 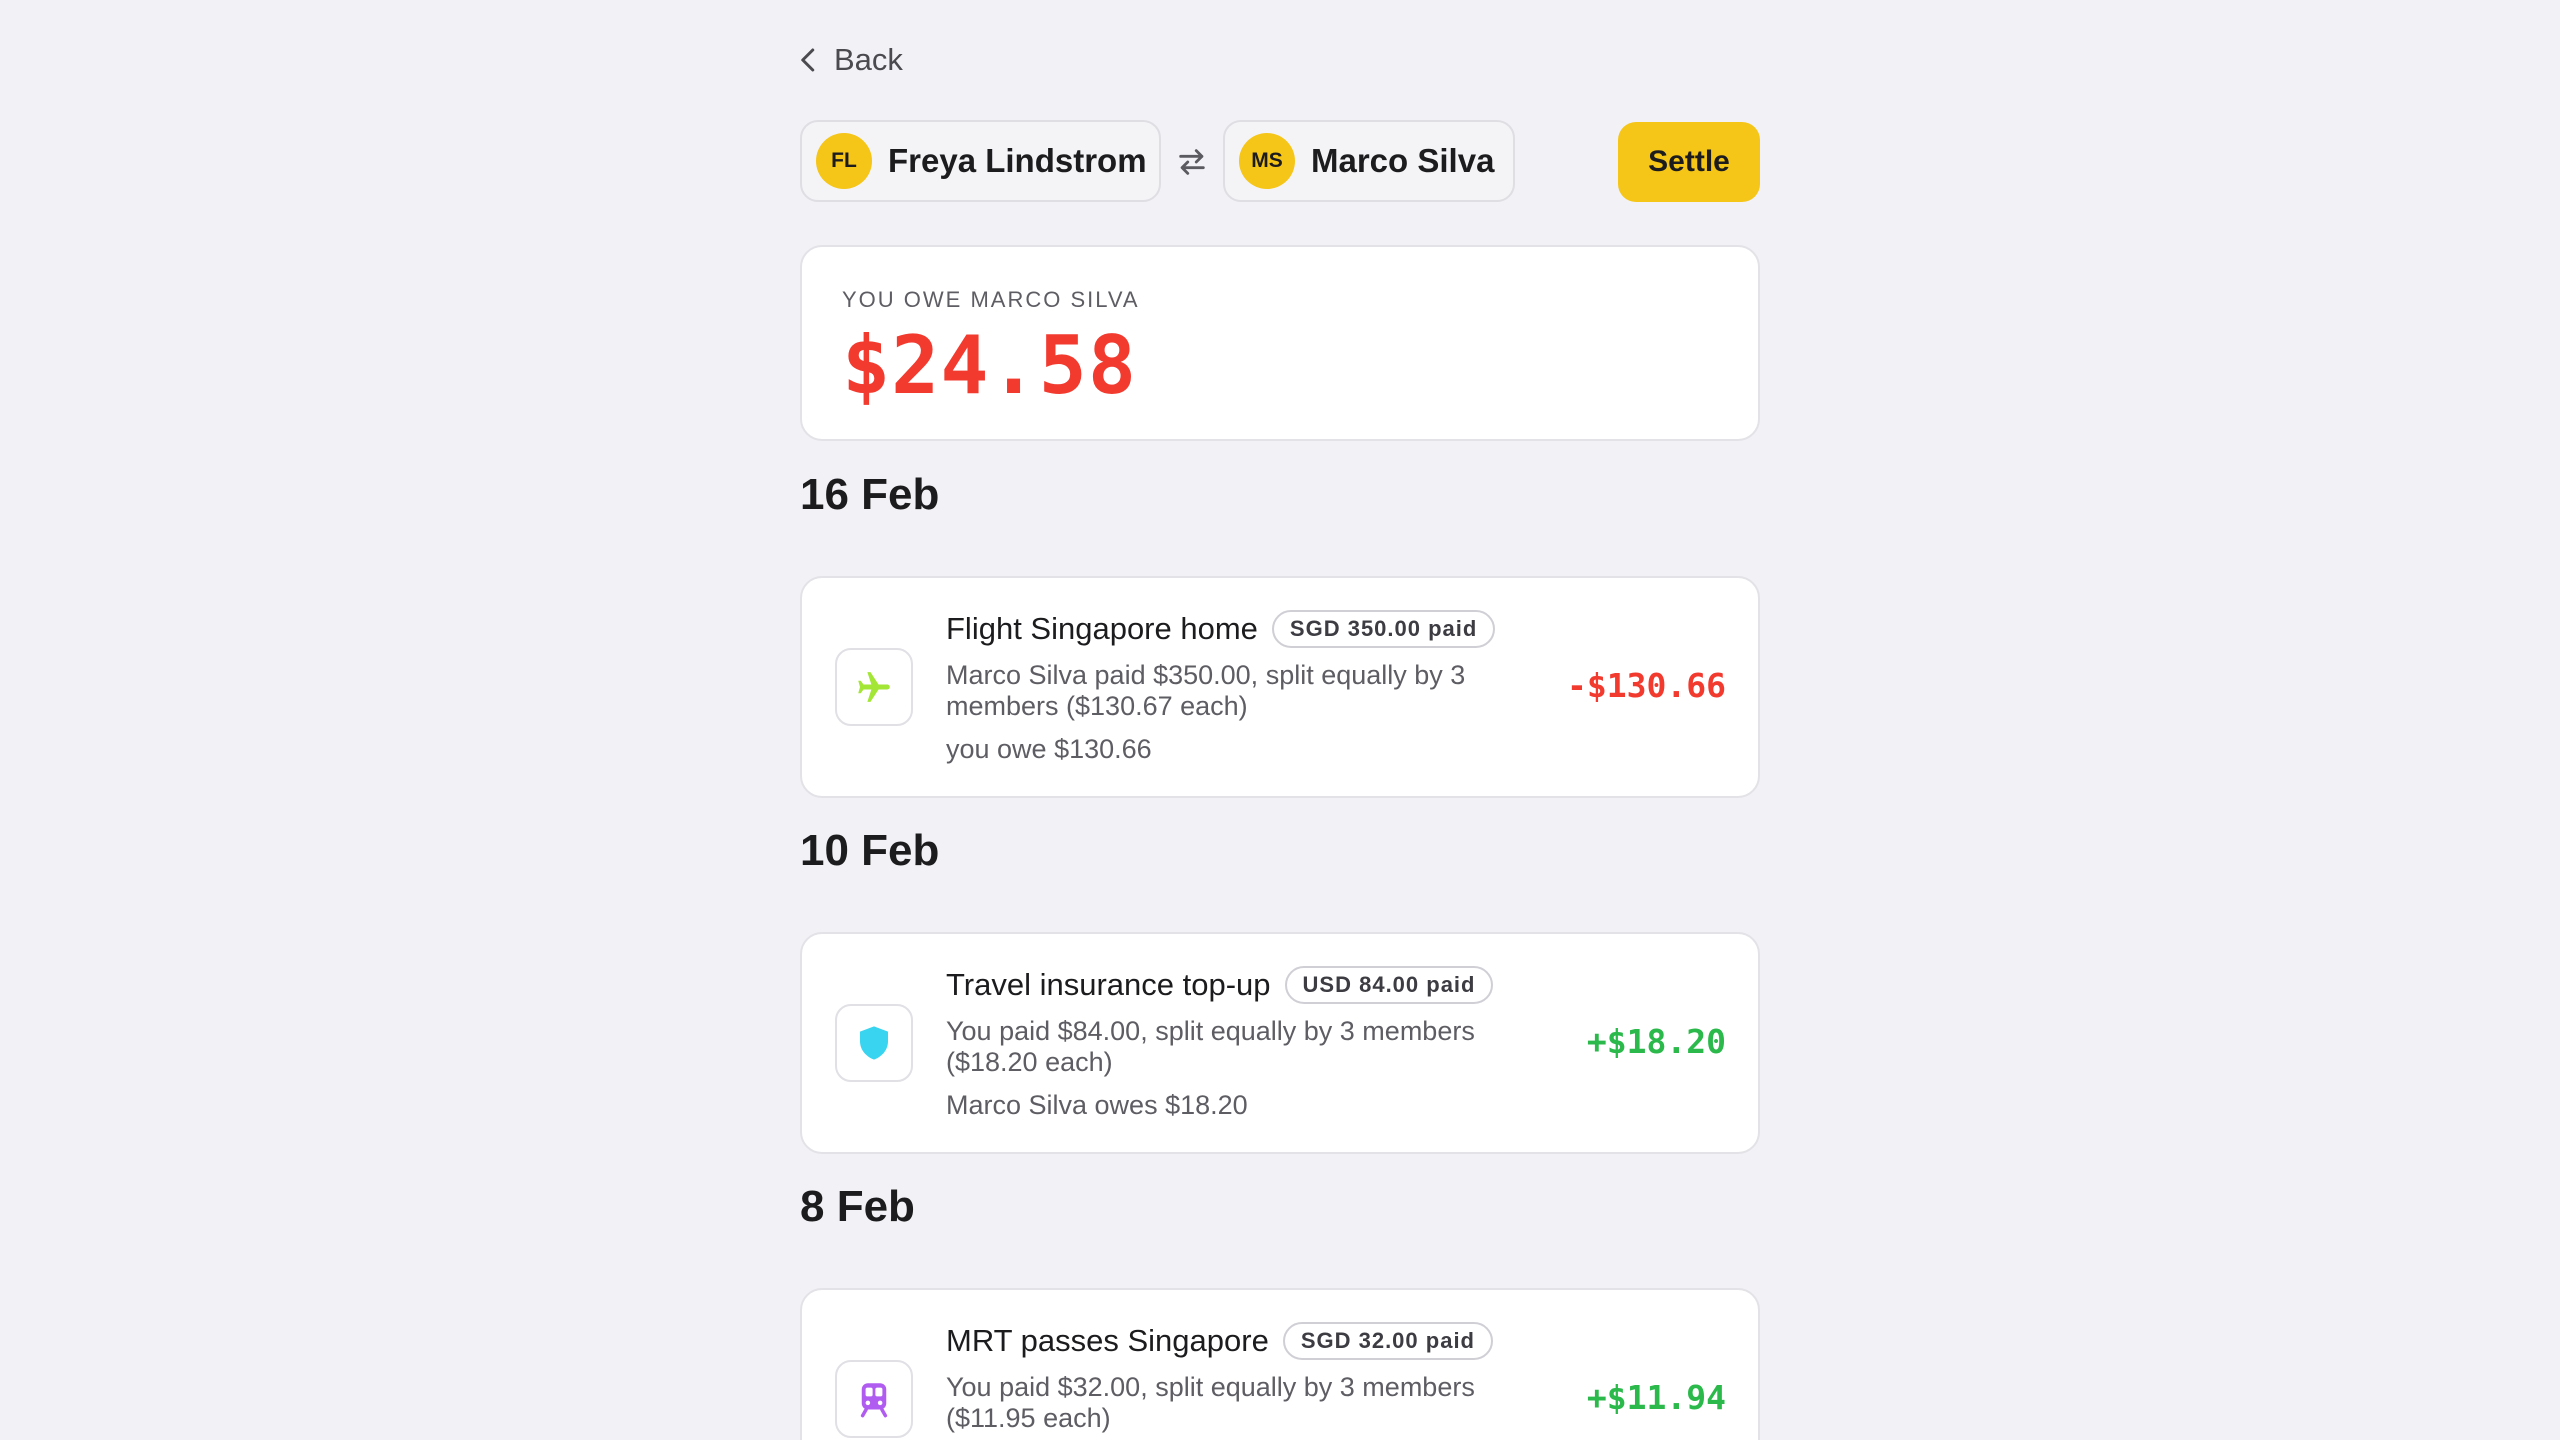 What do you see at coordinates (1097, 1105) in the screenshot?
I see `expense-share: Marco Silva owes $18.20` at bounding box center [1097, 1105].